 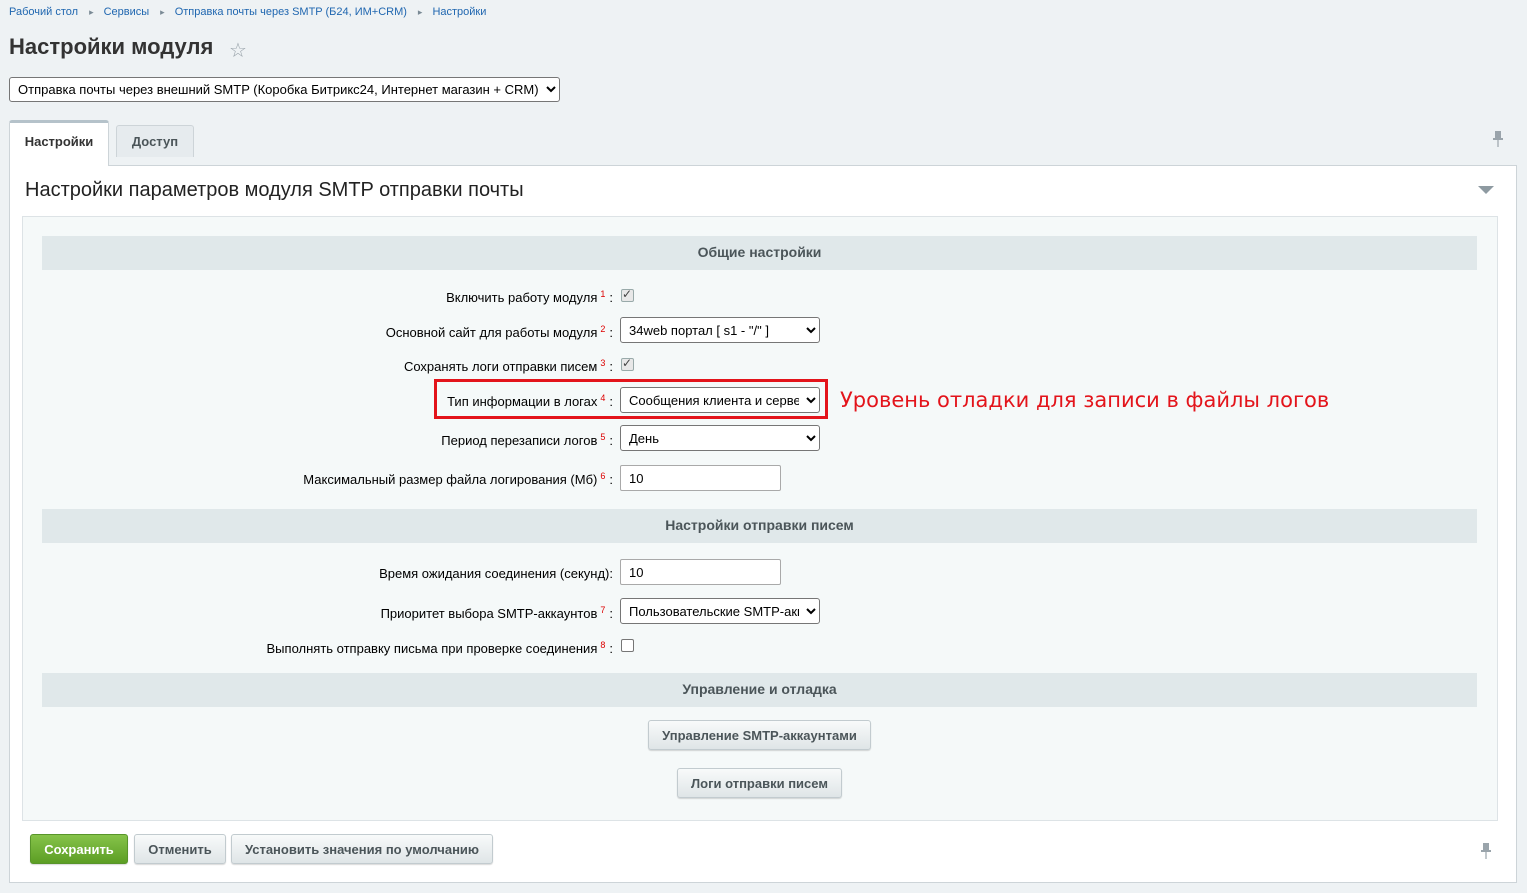 What do you see at coordinates (759, 735) in the screenshot?
I see `manage-smtp-accounts-button: Управление SMTP-аккаунтами` at bounding box center [759, 735].